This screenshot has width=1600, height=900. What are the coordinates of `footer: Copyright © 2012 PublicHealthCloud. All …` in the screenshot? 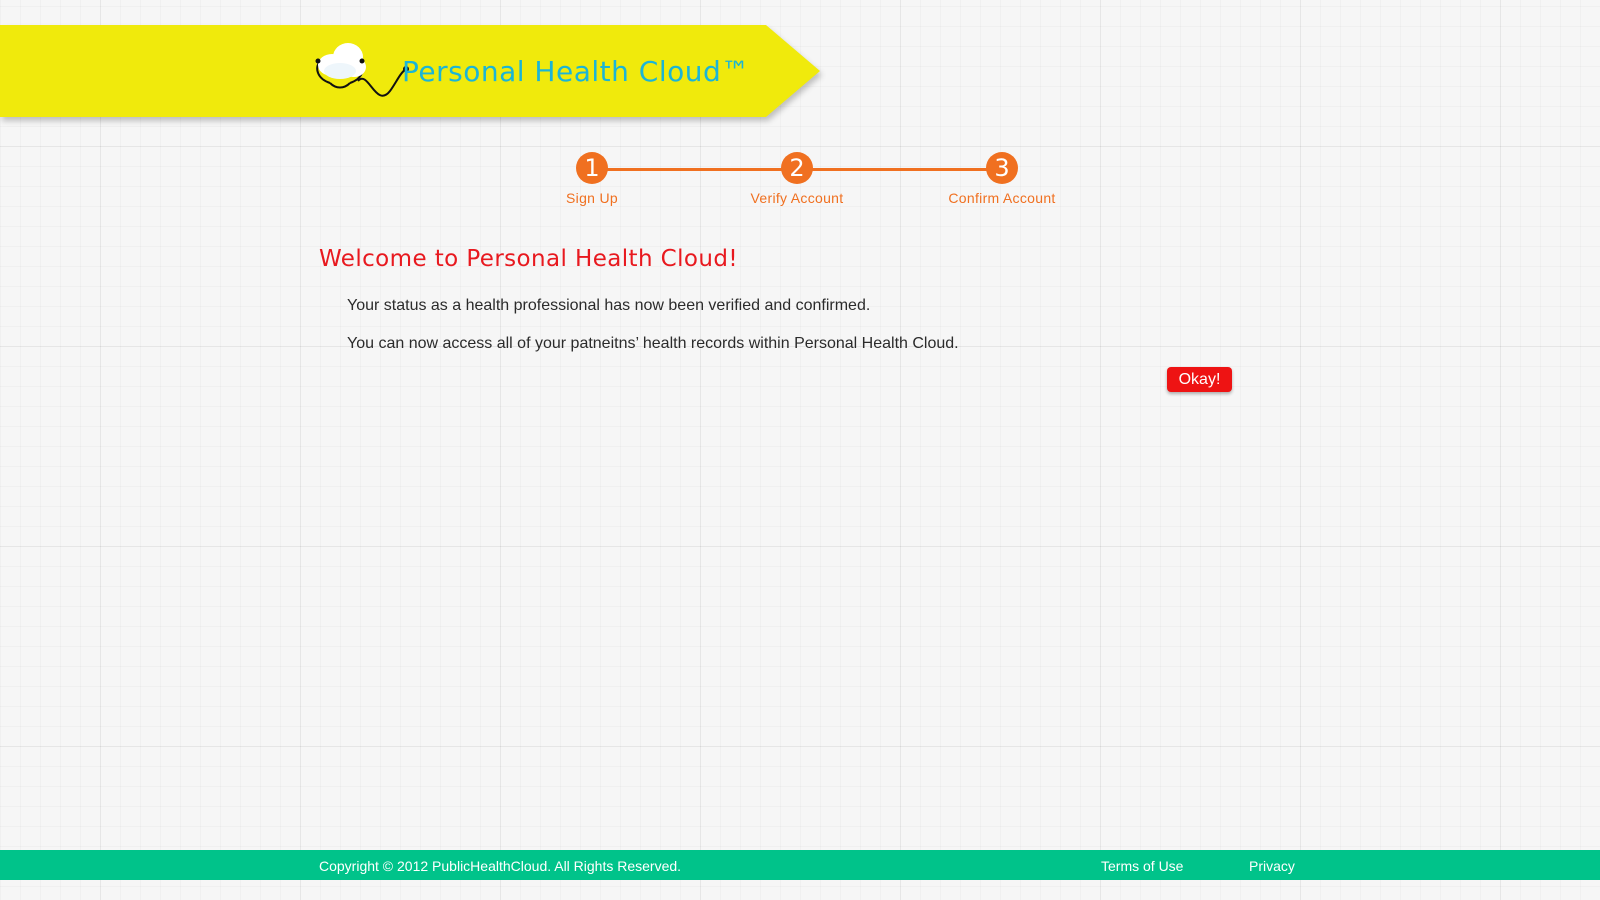 It's located at (800, 865).